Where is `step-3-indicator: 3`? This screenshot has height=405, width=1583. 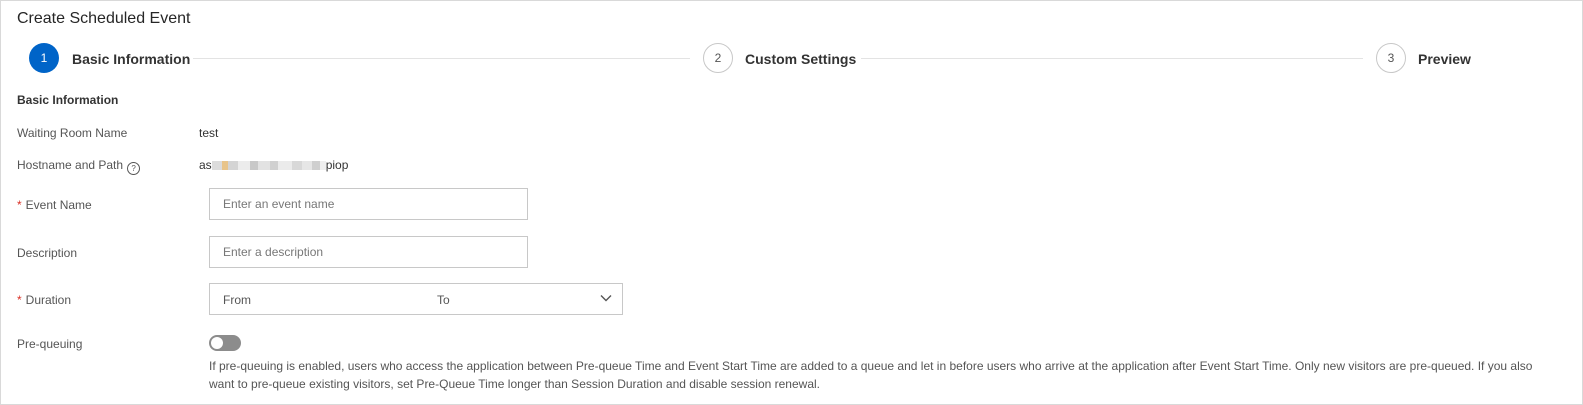 step-3-indicator: 3 is located at coordinates (1391, 58).